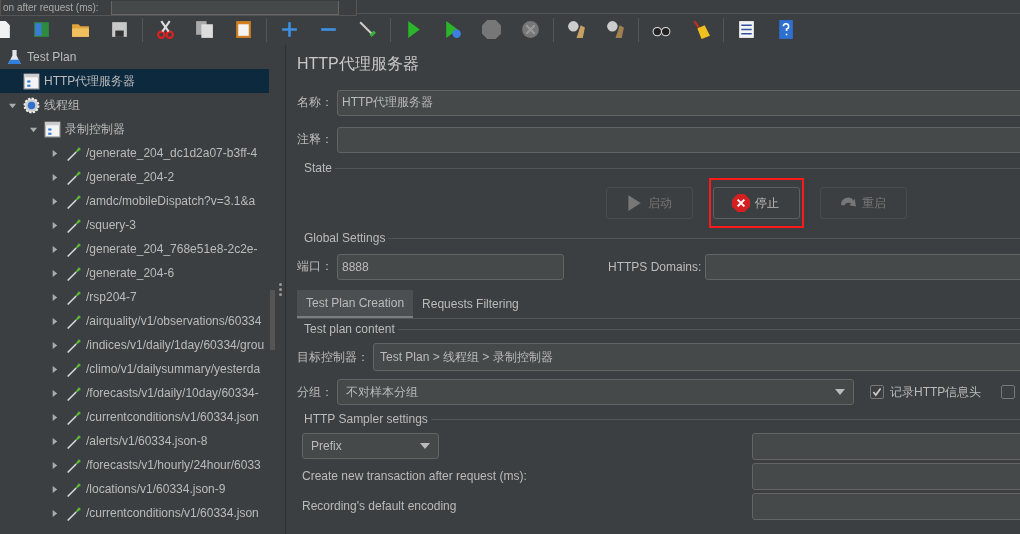 The width and height of the screenshot is (1020, 534). Describe the element at coordinates (165, 29) in the screenshot. I see `cut-icon` at that location.